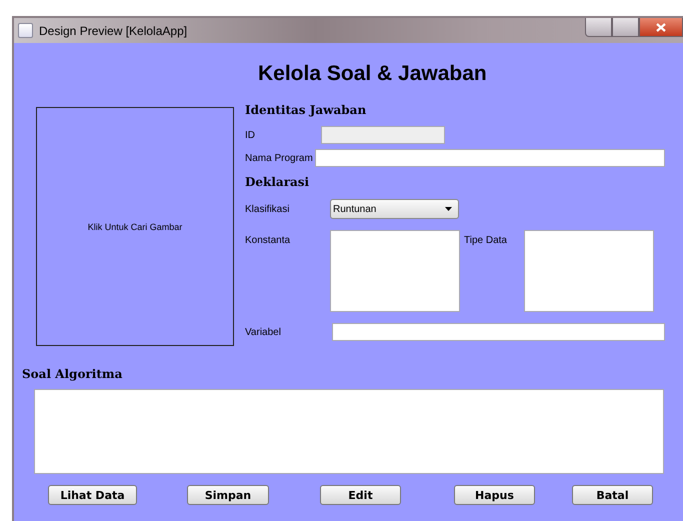  I want to click on close-button, so click(661, 27).